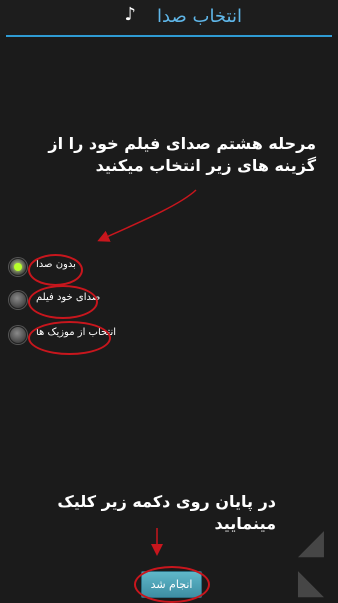 This screenshot has width=338, height=603. Describe the element at coordinates (199, 16) in the screenshot. I see `page-title: انتخاب صدا` at that location.